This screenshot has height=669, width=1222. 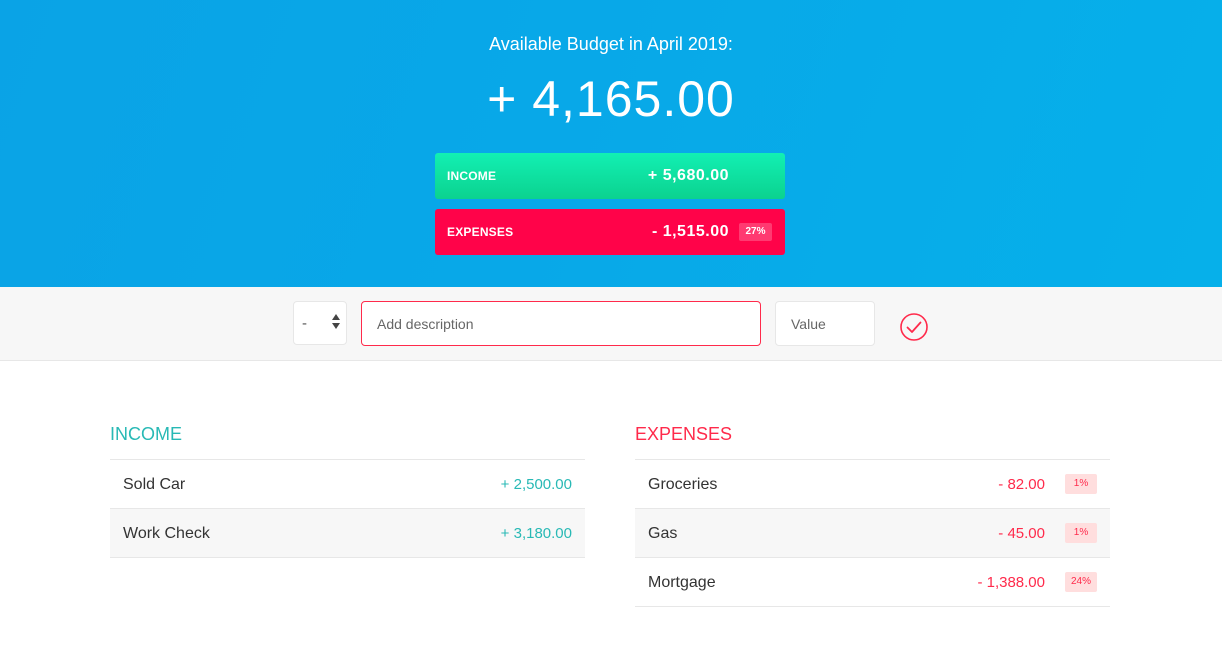 What do you see at coordinates (154, 484) in the screenshot?
I see `item-description: Sold Car` at bounding box center [154, 484].